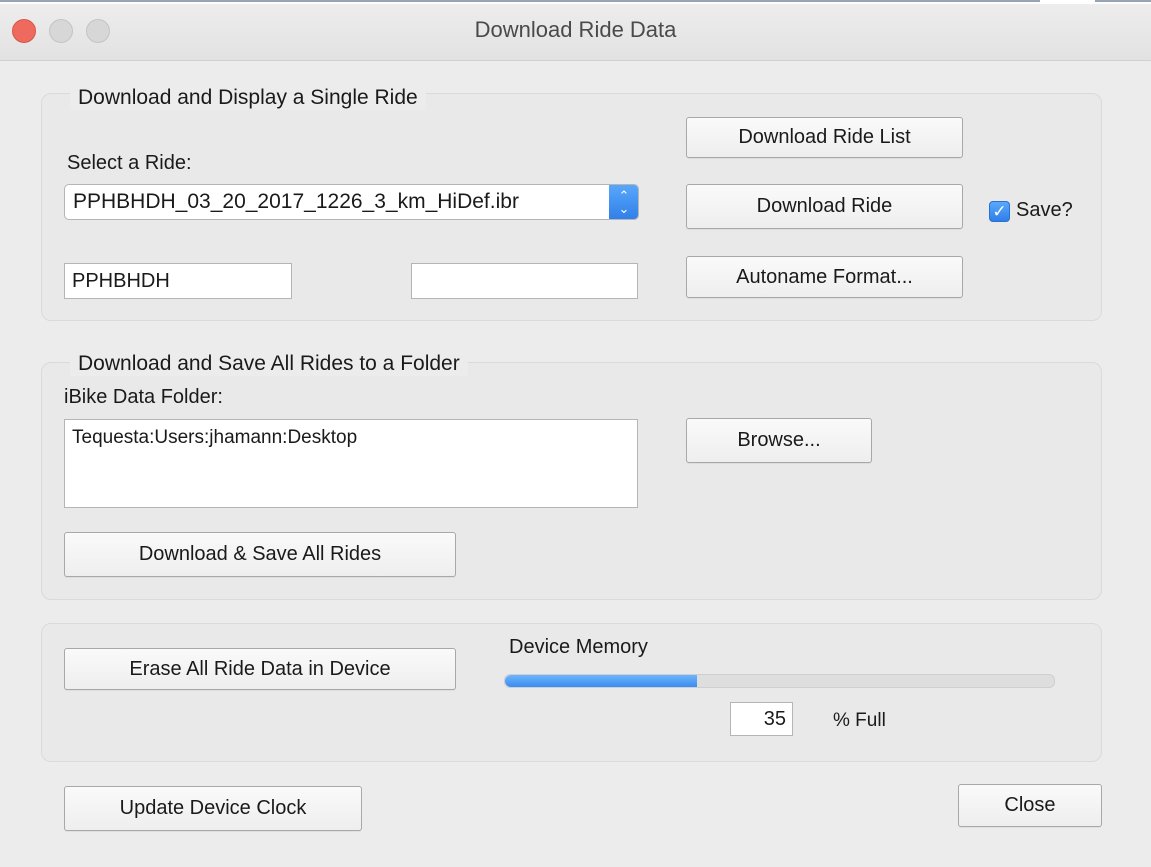 The image size is (1151, 867). I want to click on device-memory-progress-bar, so click(779, 681).